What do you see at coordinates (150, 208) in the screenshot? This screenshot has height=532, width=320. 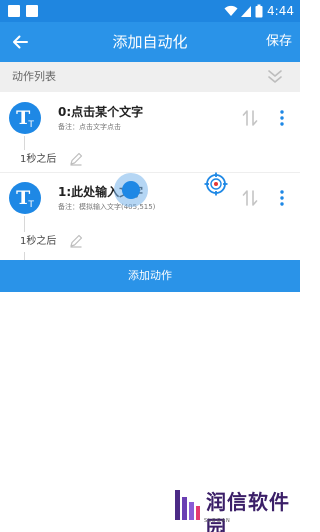 I see `action-item: TT 1:此处输入文字 备注：模拟输入文字(405,515)` at bounding box center [150, 208].